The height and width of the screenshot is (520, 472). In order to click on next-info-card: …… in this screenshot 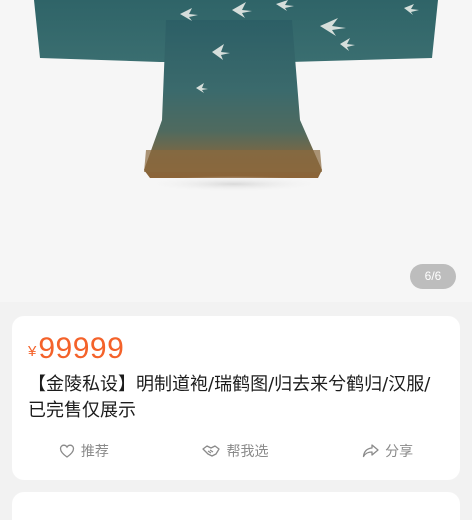, I will do `click(236, 506)`.